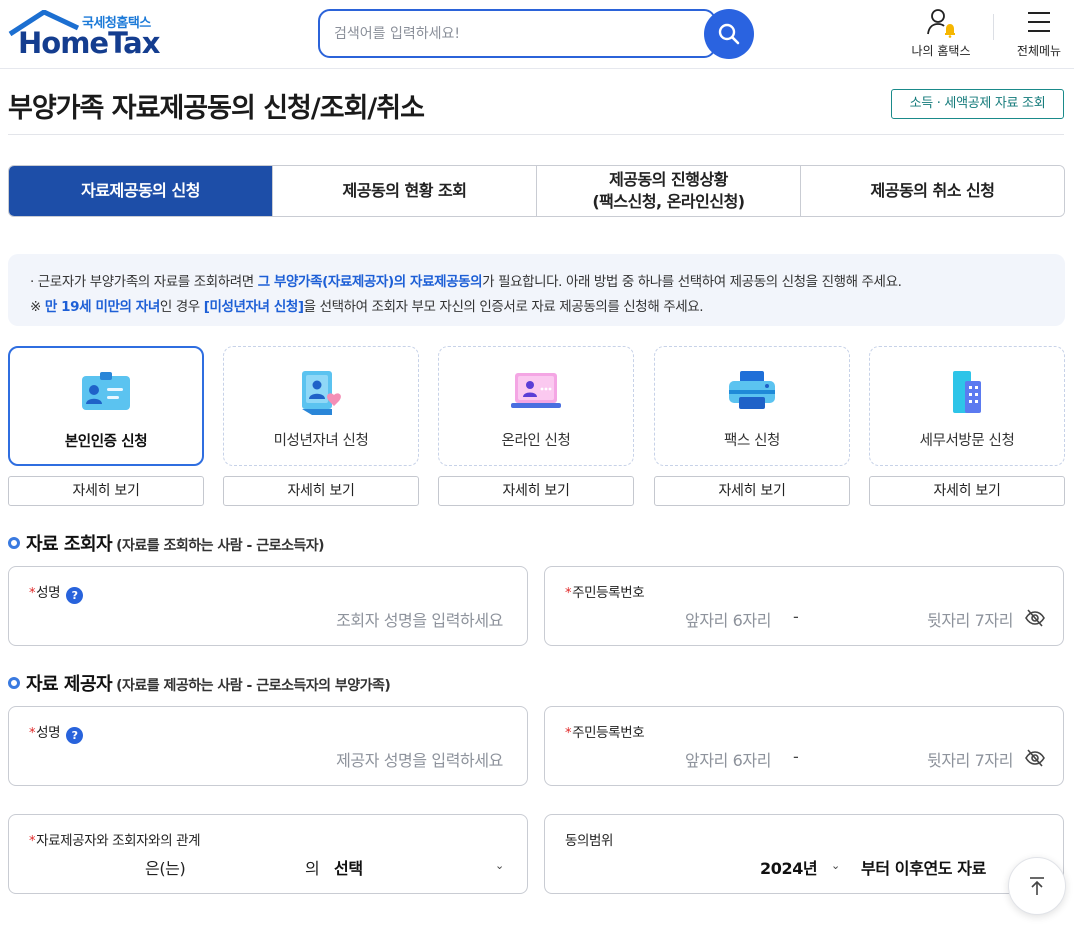 This screenshot has width=1074, height=925. Describe the element at coordinates (321, 491) in the screenshot. I see `detail-button-minor-child: 자세히 보기` at that location.